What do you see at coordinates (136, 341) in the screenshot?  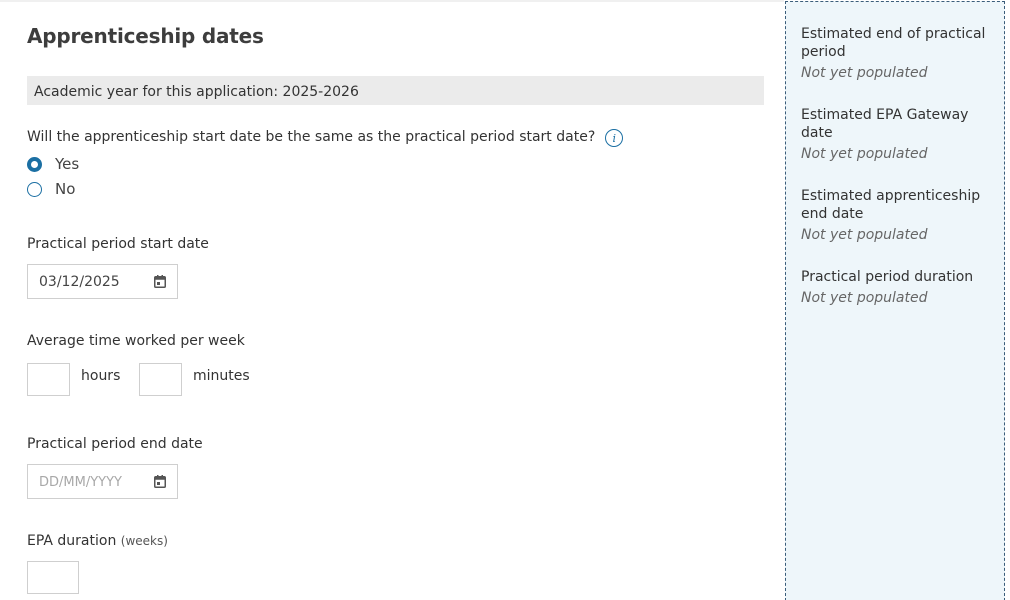 I see `avg-time-label: Average time worked per week` at bounding box center [136, 341].